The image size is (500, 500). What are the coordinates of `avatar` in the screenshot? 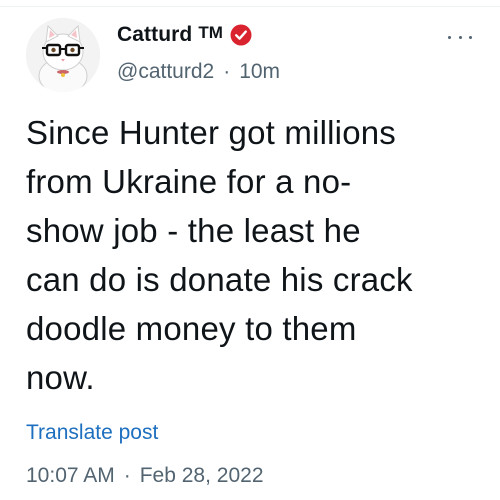 It's located at (63, 55).